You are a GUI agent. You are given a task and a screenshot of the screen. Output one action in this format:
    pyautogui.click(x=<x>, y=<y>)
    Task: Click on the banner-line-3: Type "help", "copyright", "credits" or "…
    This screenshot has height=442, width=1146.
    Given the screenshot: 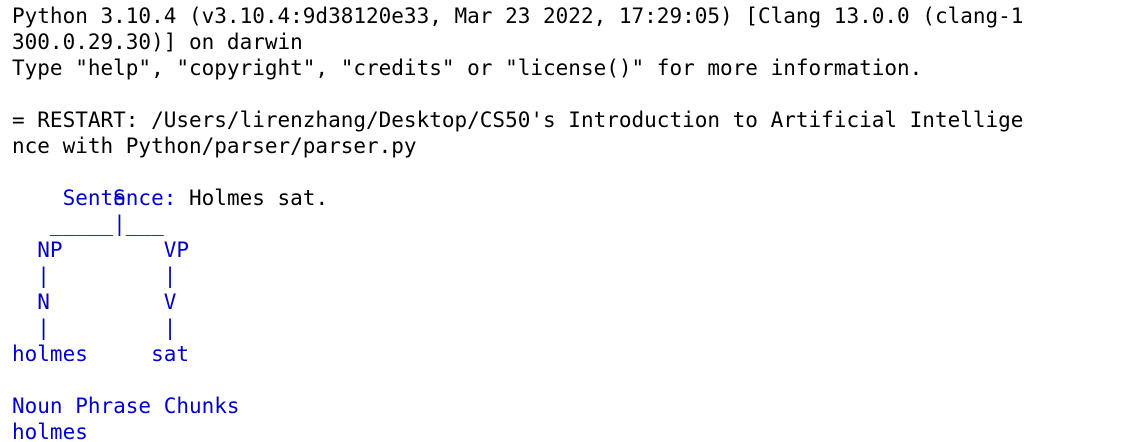 What is the action you would take?
    pyautogui.click(x=467, y=68)
    